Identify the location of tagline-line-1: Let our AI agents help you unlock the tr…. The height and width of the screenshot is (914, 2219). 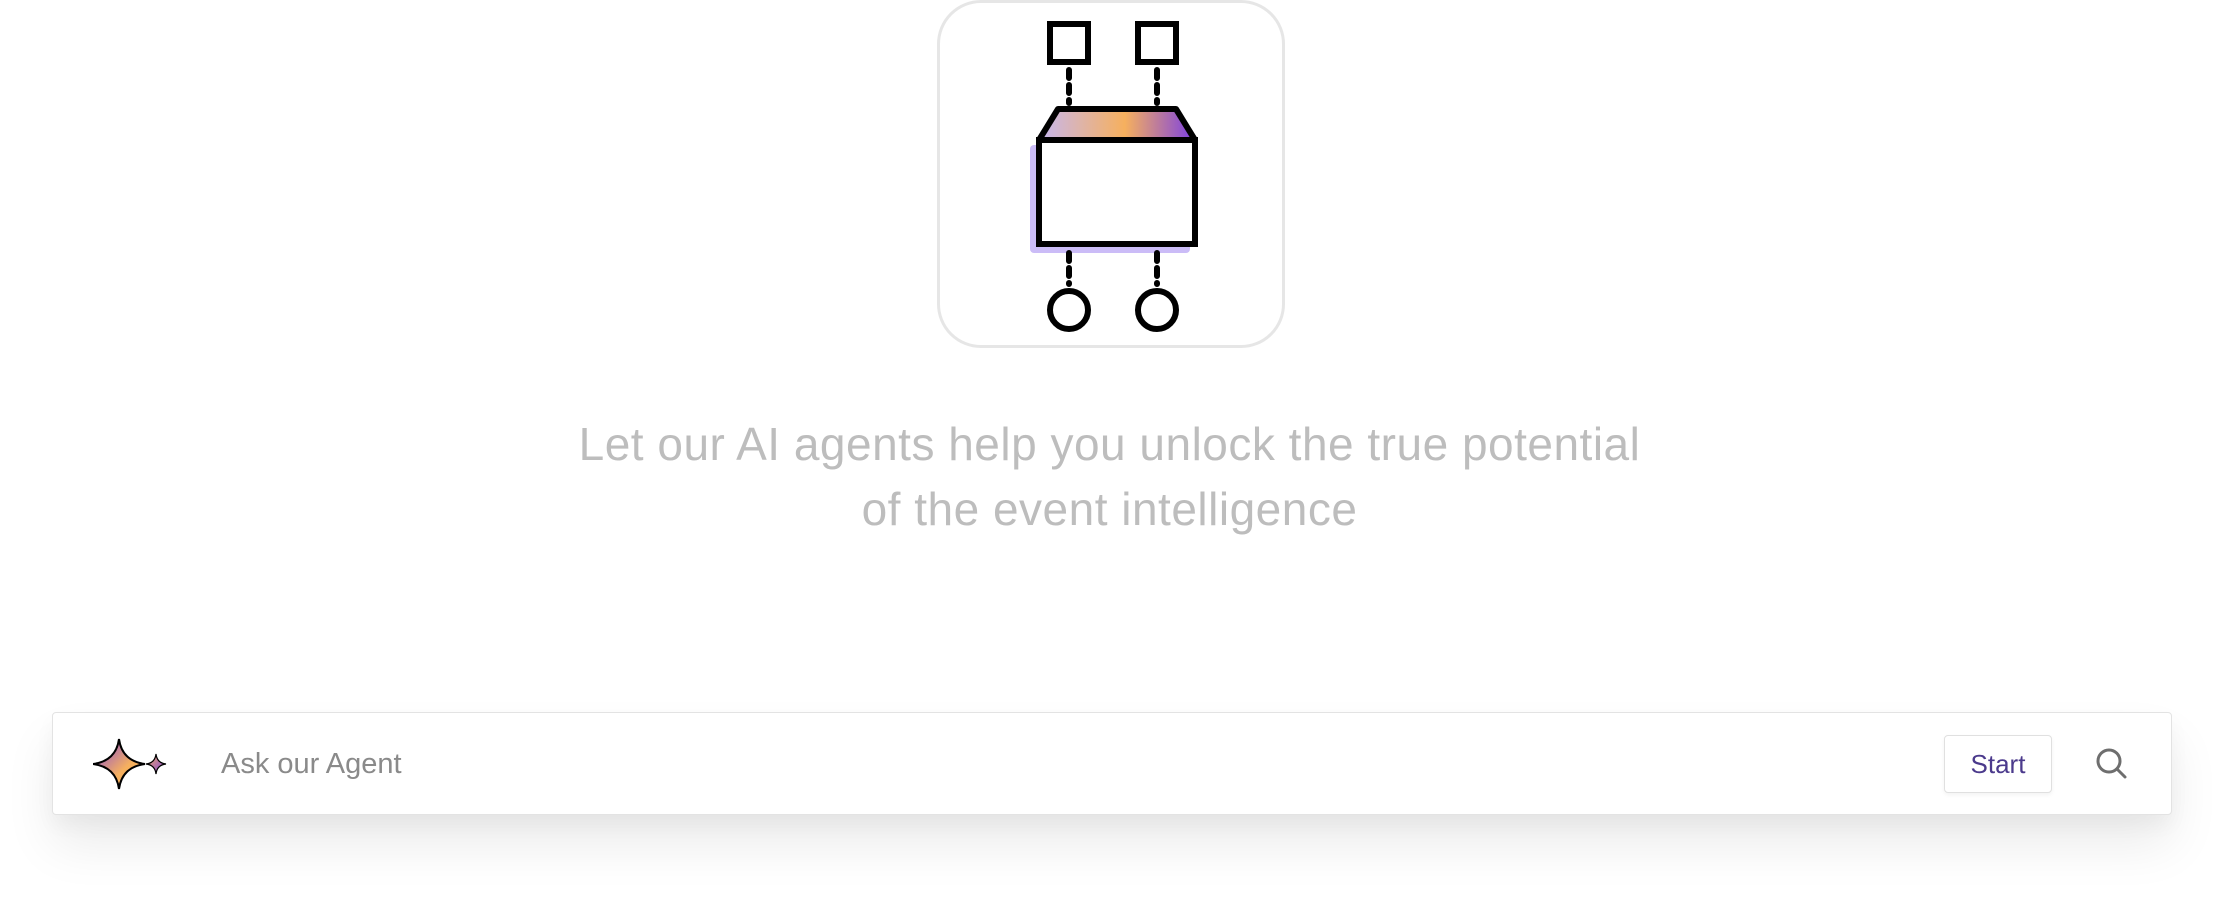
(1109, 444).